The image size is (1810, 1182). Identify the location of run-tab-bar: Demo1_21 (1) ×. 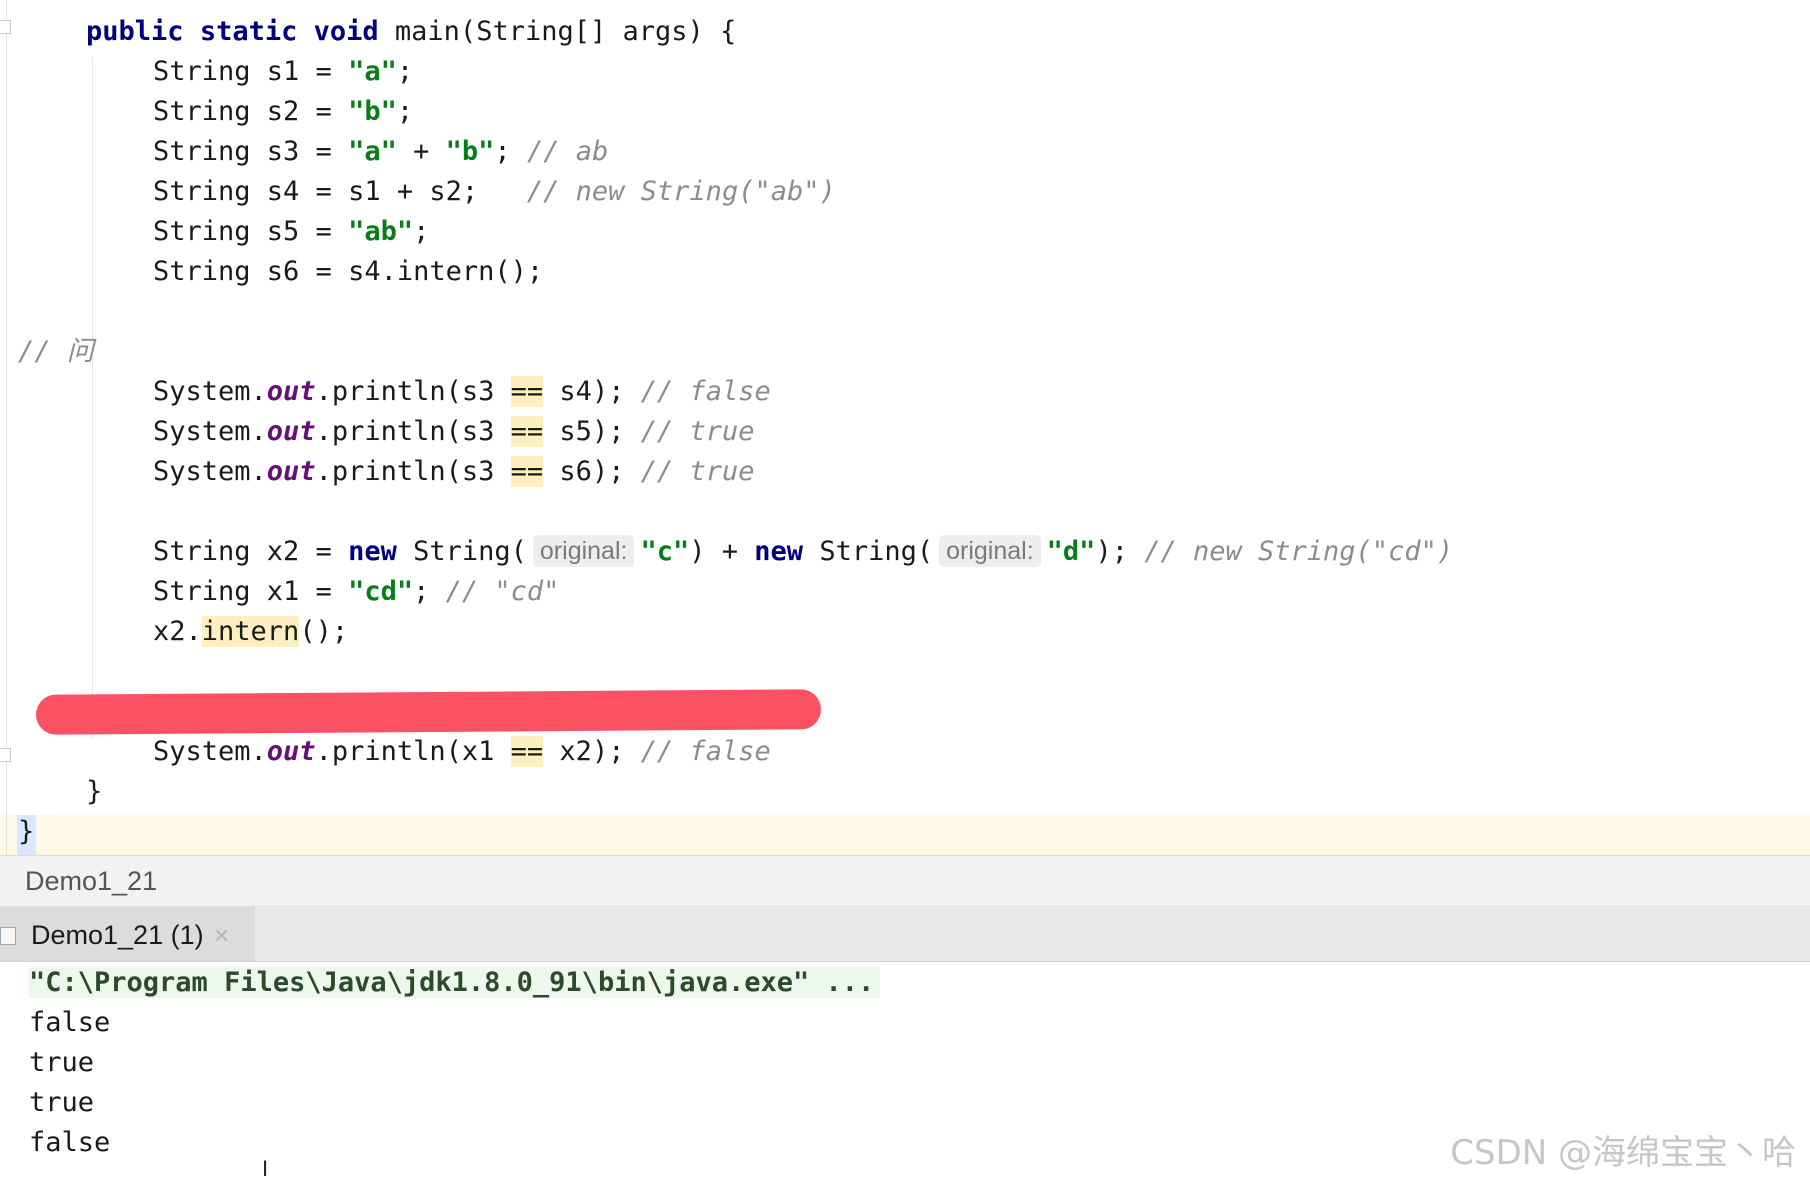
(905, 934).